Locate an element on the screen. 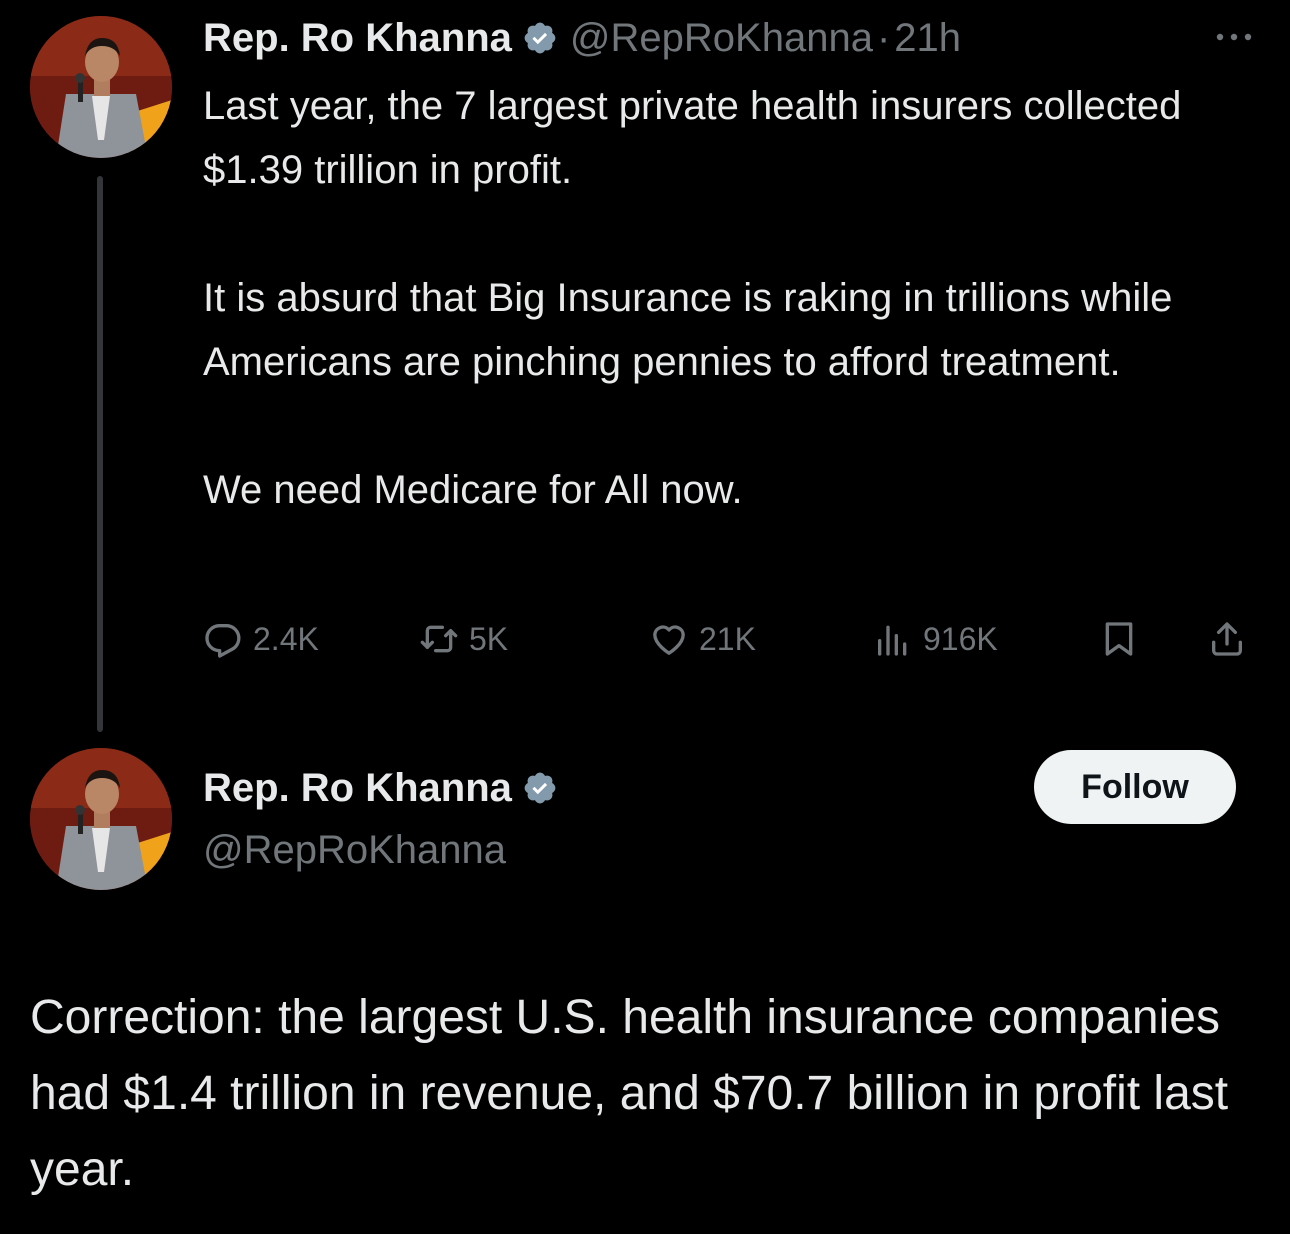 This screenshot has height=1234, width=1290. reply-button: 2.4K is located at coordinates (261, 639).